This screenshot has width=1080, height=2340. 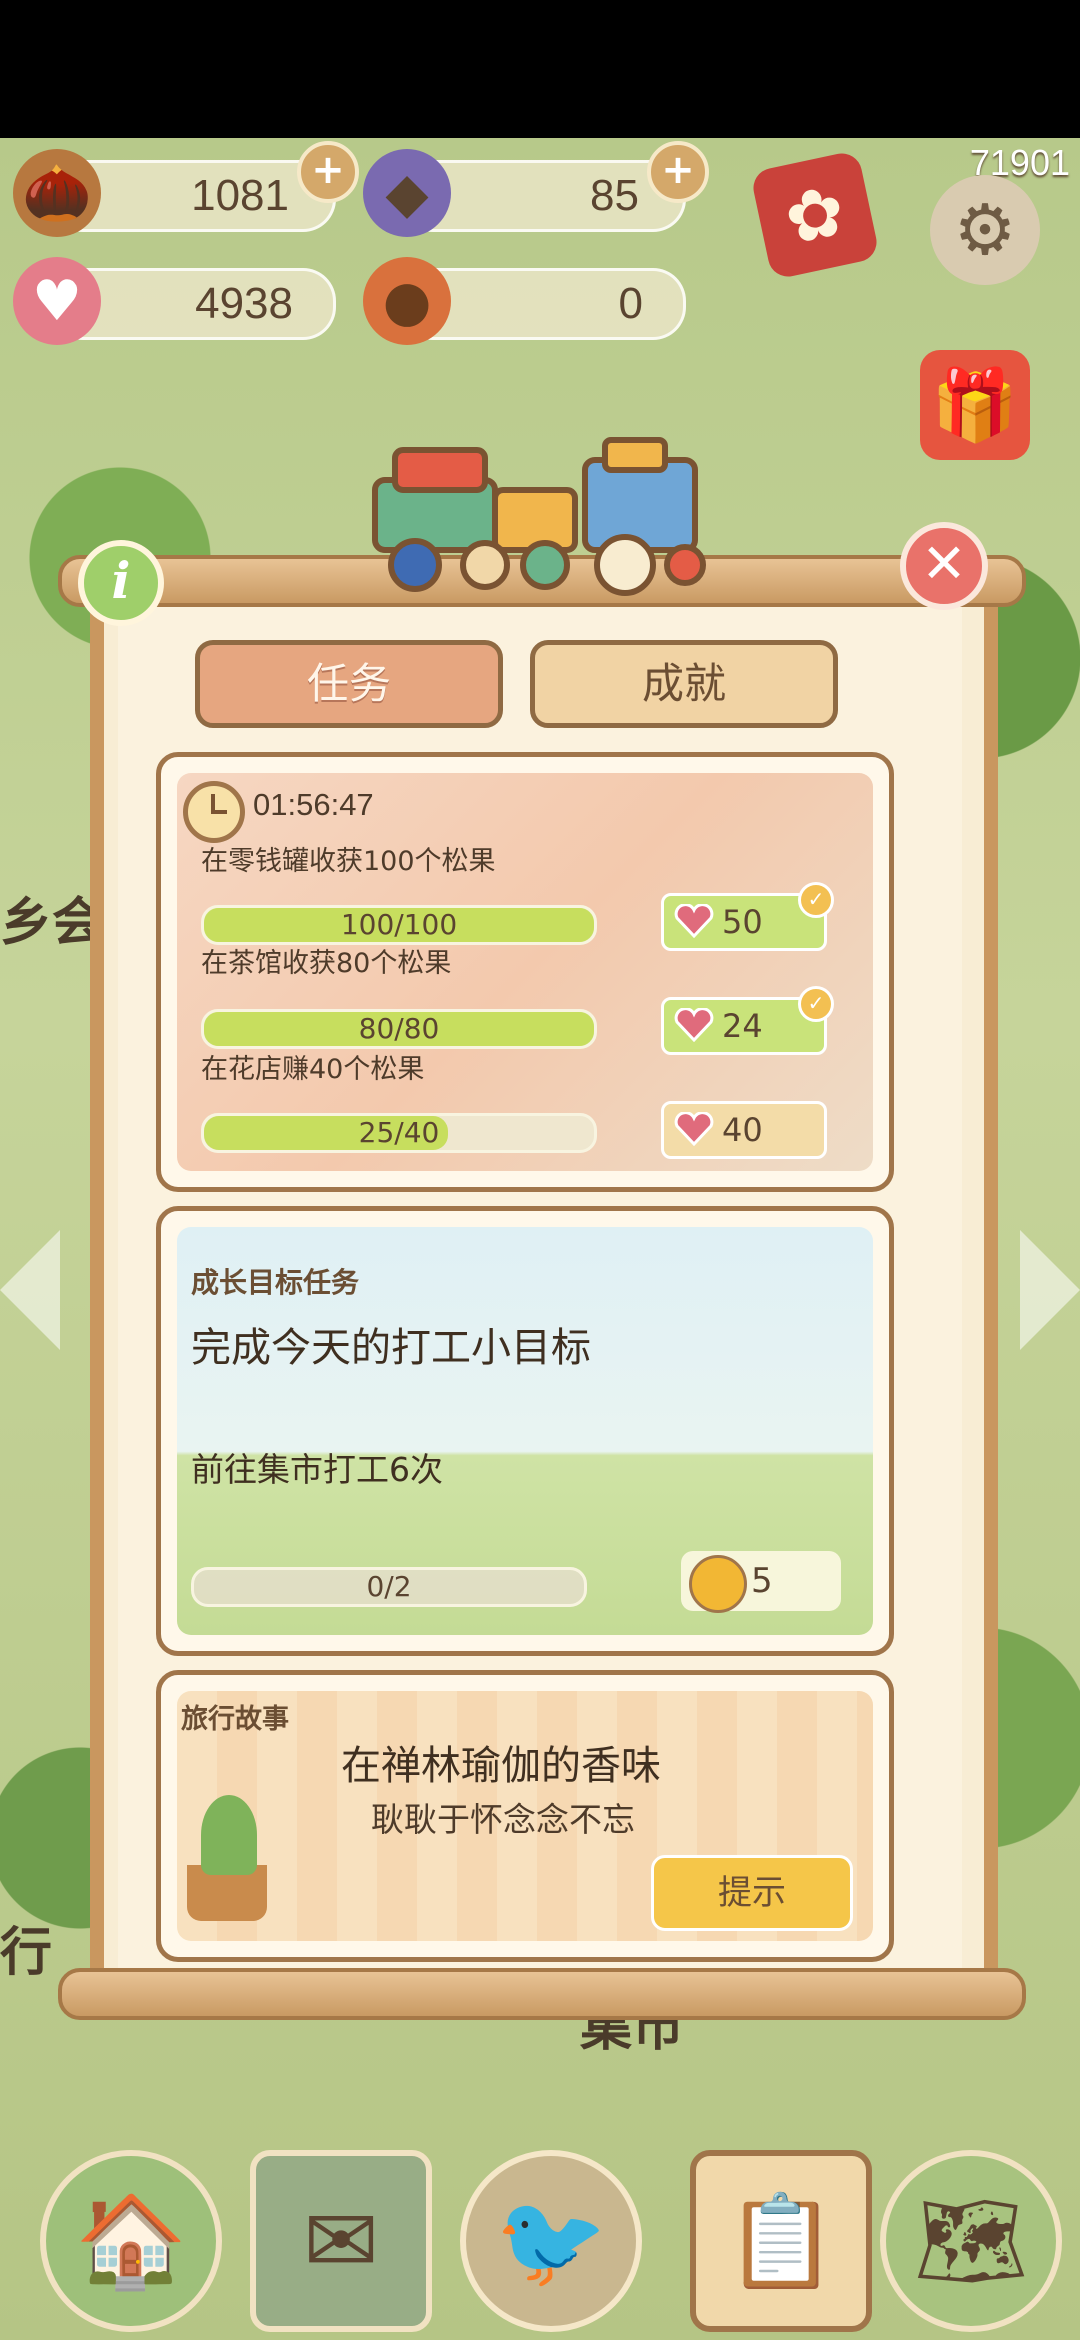 What do you see at coordinates (742, 922) in the screenshot?
I see `task-1-reward-value: 50` at bounding box center [742, 922].